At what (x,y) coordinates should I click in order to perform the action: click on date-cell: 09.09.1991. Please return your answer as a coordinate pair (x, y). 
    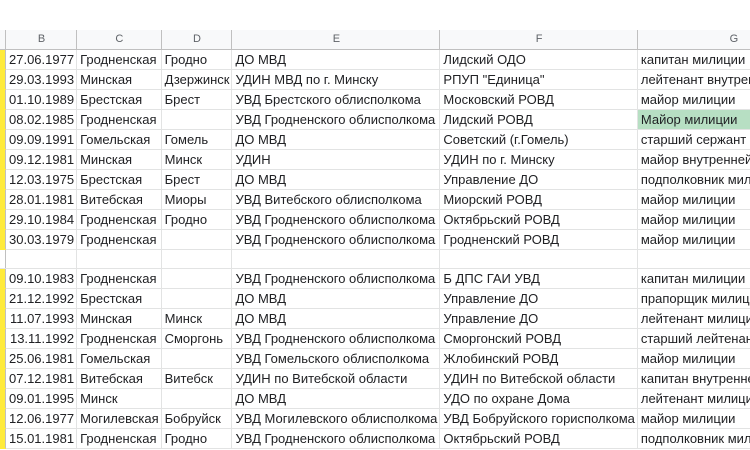
    Looking at the image, I should click on (41, 139).